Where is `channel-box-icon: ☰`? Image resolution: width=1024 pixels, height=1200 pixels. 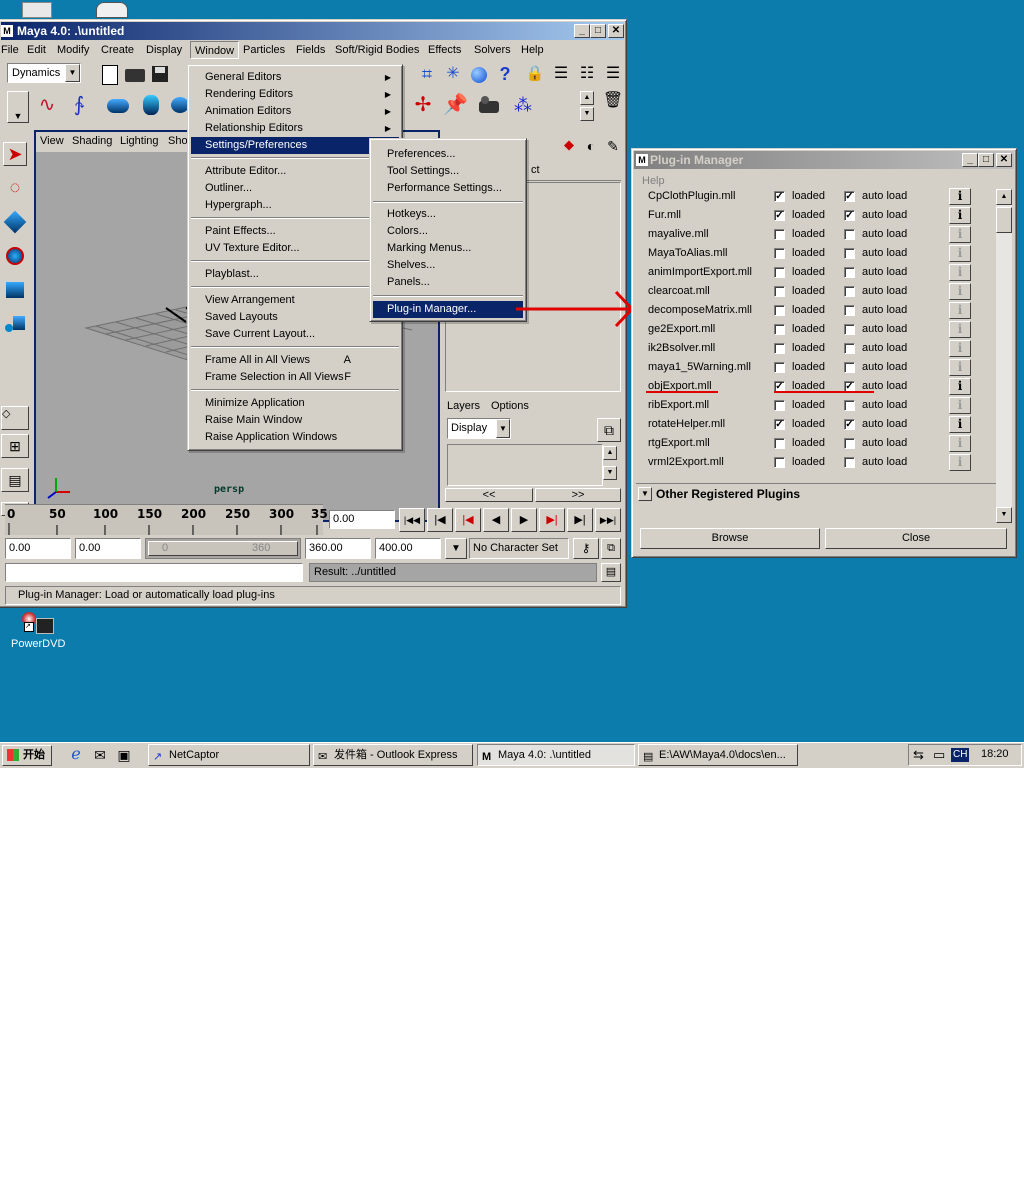
channel-box-icon: ☰ is located at coordinates (613, 75).